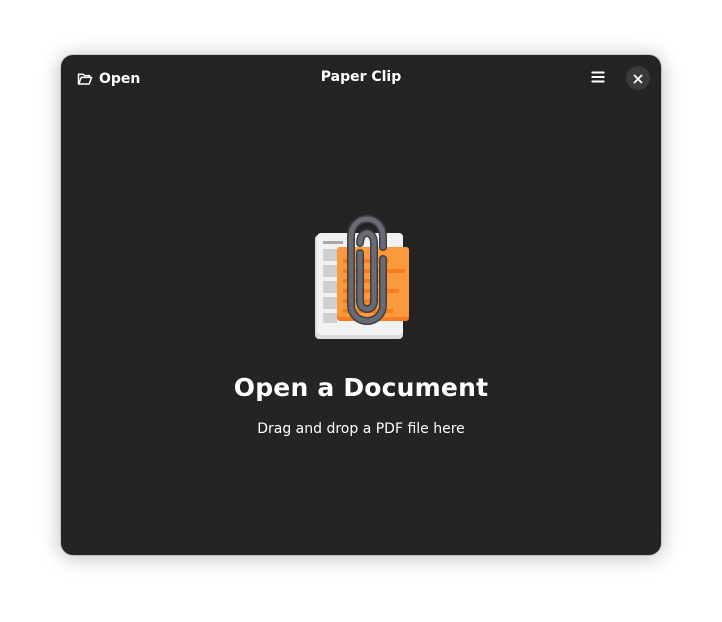  I want to click on status-description: Drag and drop a PDF file here, so click(361, 429).